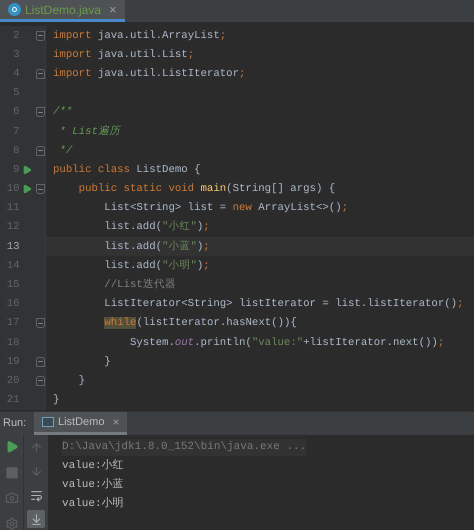 The height and width of the screenshot is (530, 474). I want to click on run-tab-label: ListDemo, so click(81, 422).